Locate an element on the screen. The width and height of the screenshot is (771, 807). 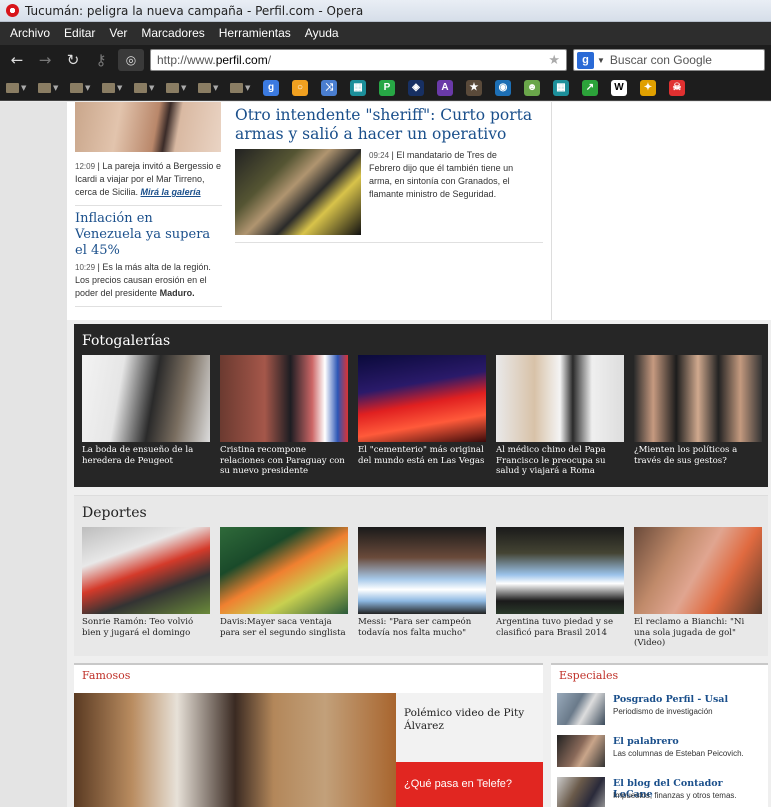
venezuela-headline: Inflación en Venezuela ya supera el 45% is located at coordinates (148, 235).